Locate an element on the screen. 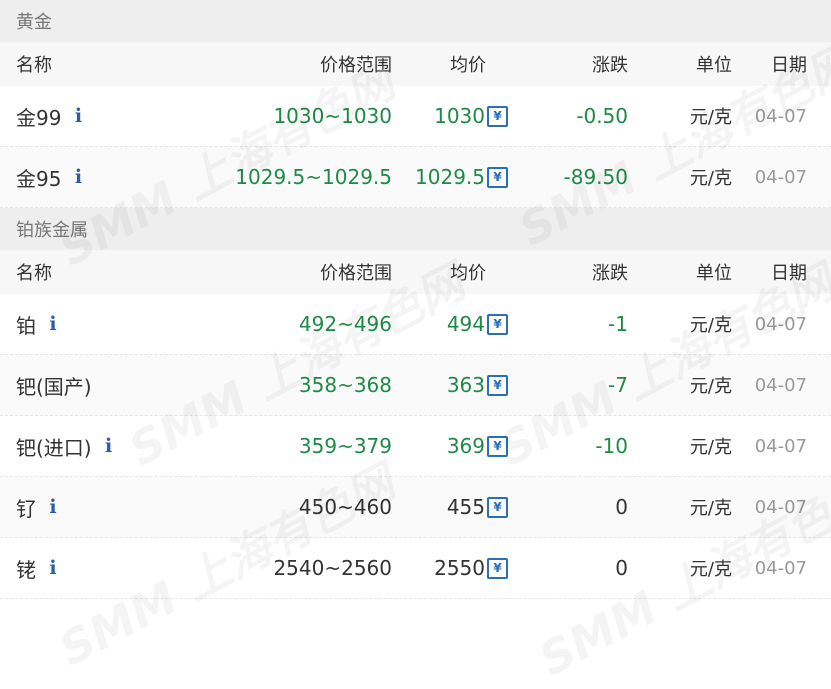 The width and height of the screenshot is (831, 689). price-range: 2540~2560 is located at coordinates (332, 568).